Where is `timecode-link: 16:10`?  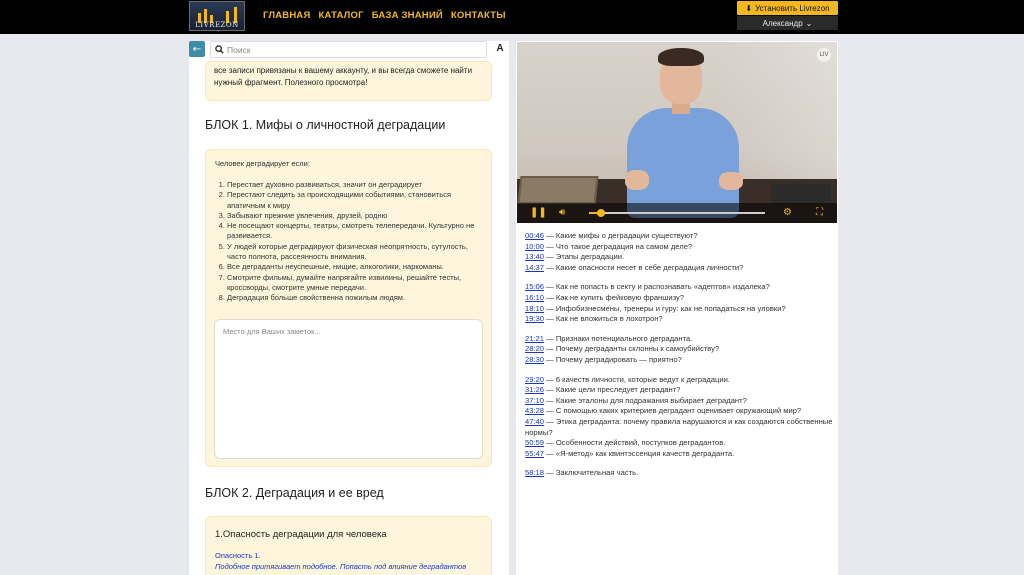 timecode-link: 16:10 is located at coordinates (534, 297).